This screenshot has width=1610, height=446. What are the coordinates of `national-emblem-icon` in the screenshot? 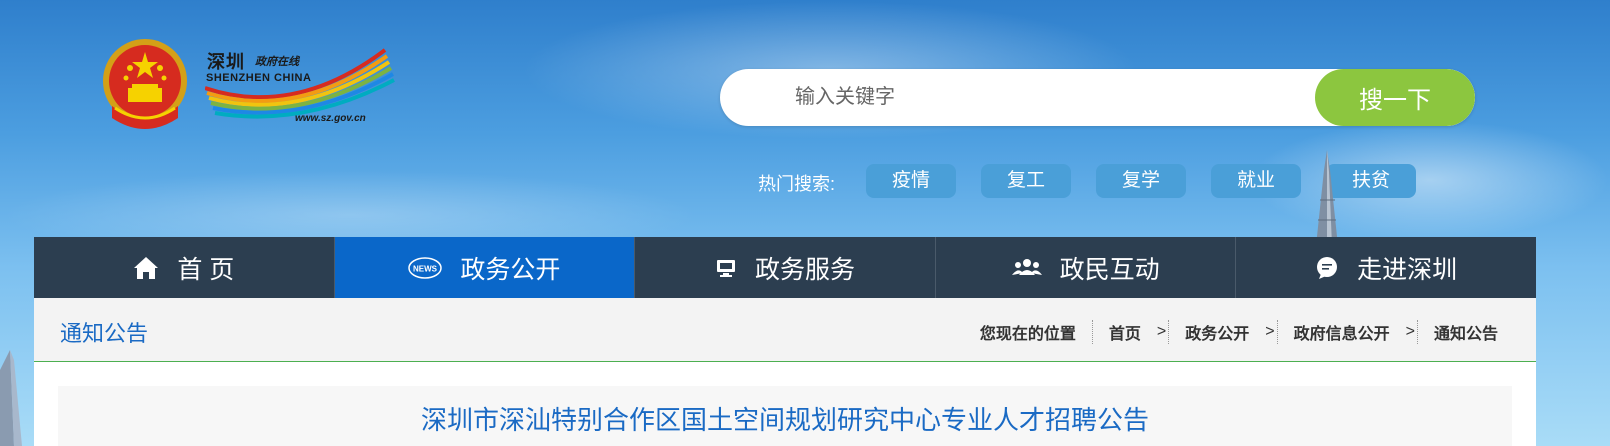 It's located at (145, 84).